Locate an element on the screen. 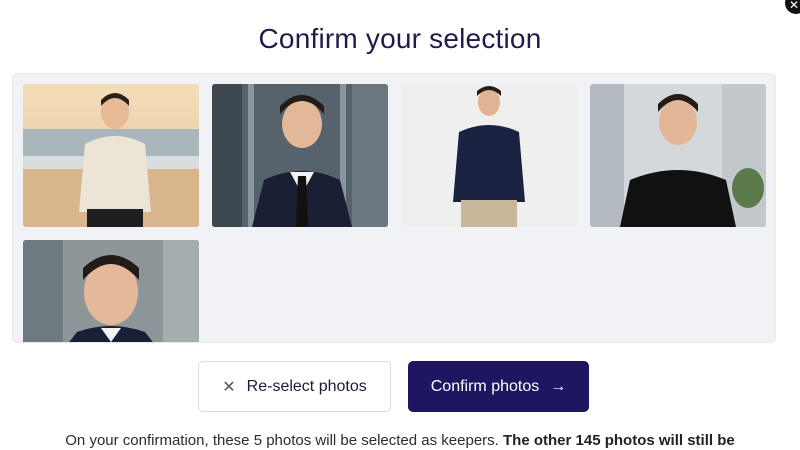  photo-beach-image is located at coordinates (111, 155).